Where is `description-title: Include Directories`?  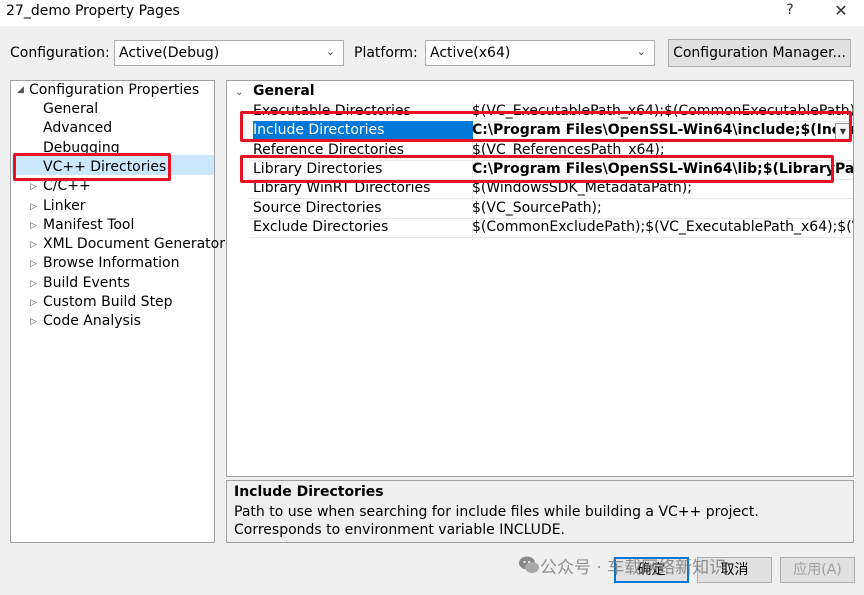 description-title: Include Directories is located at coordinates (309, 492).